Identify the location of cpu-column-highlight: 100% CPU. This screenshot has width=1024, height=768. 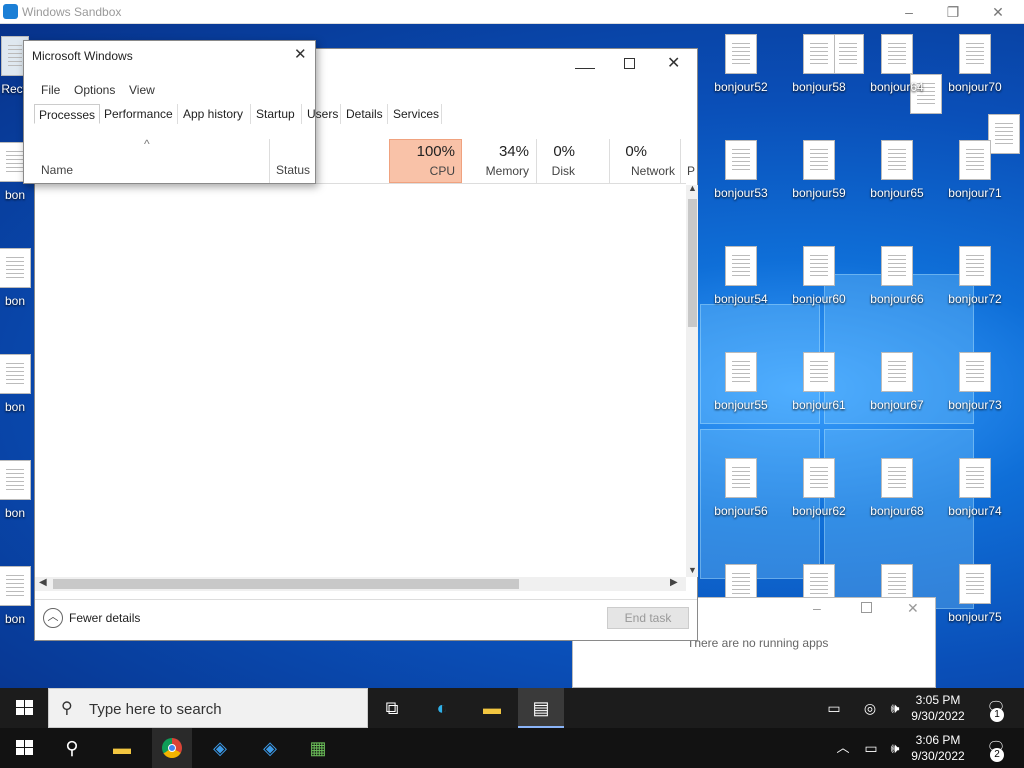
(425, 161).